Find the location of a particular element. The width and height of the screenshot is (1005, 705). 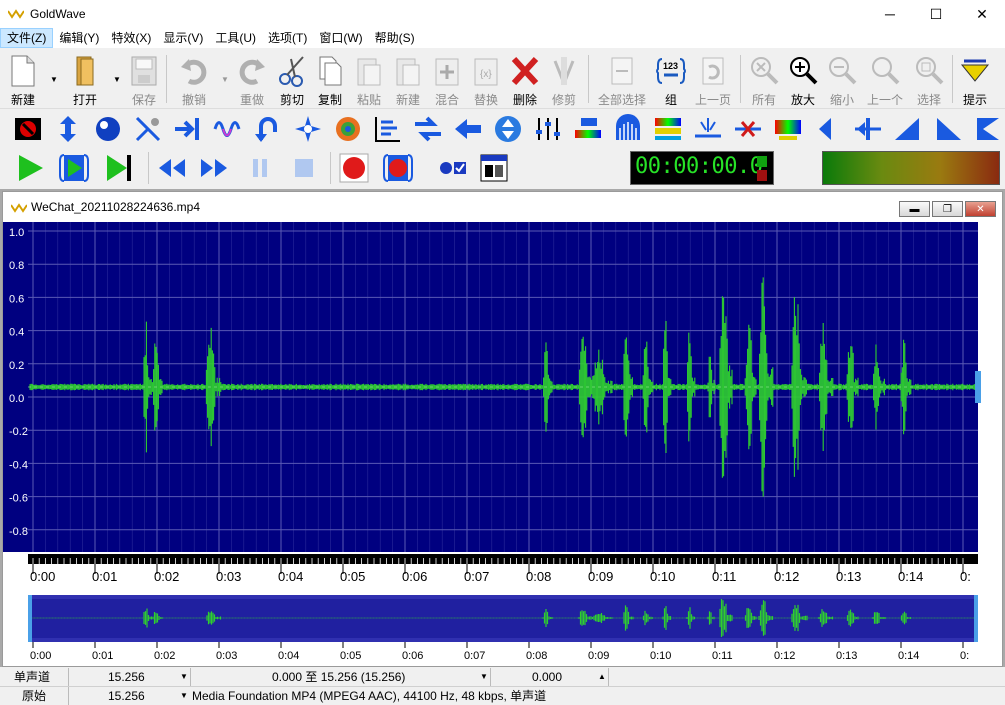

offset-left-arrow-icon is located at coordinates (468, 129).